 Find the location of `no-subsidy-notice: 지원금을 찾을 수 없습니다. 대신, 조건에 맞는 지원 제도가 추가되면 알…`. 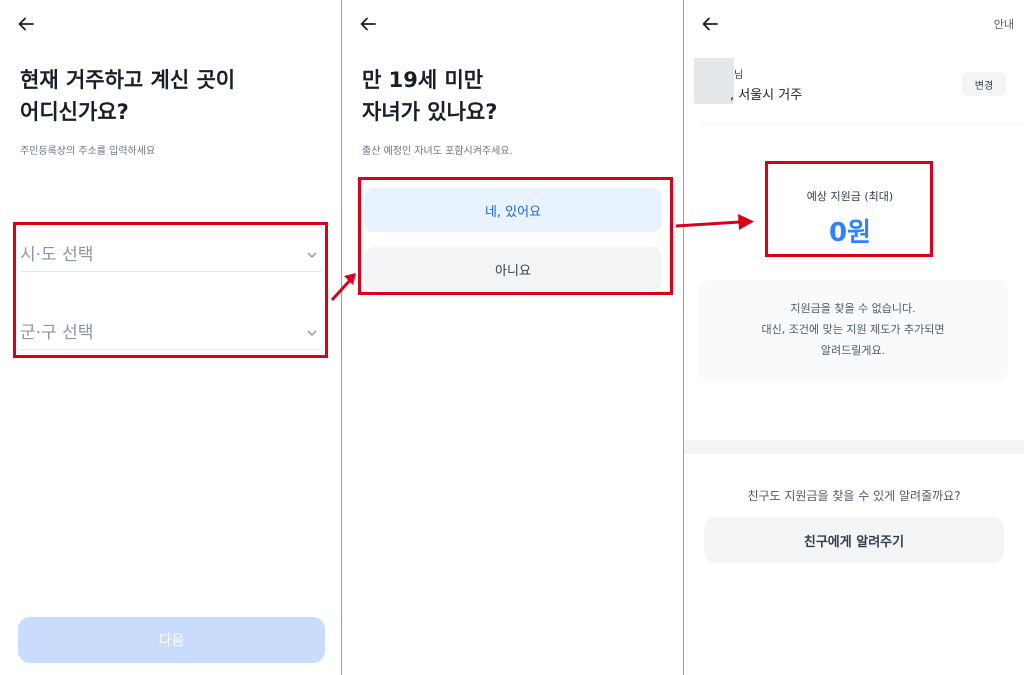

no-subsidy-notice: 지원금을 찾을 수 없습니다. 대신, 조건에 맞는 지원 제도가 추가되면 알… is located at coordinates (853, 331).